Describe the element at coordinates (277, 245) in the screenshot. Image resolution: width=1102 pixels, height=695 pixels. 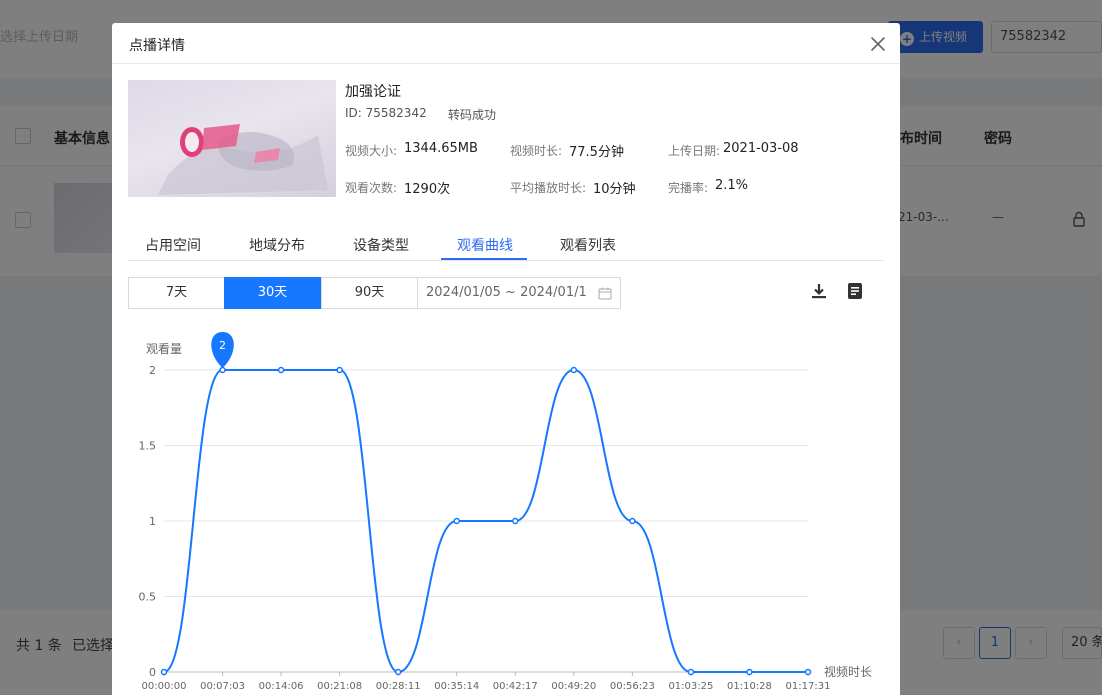
I see `tab-region: 地域分布` at that location.